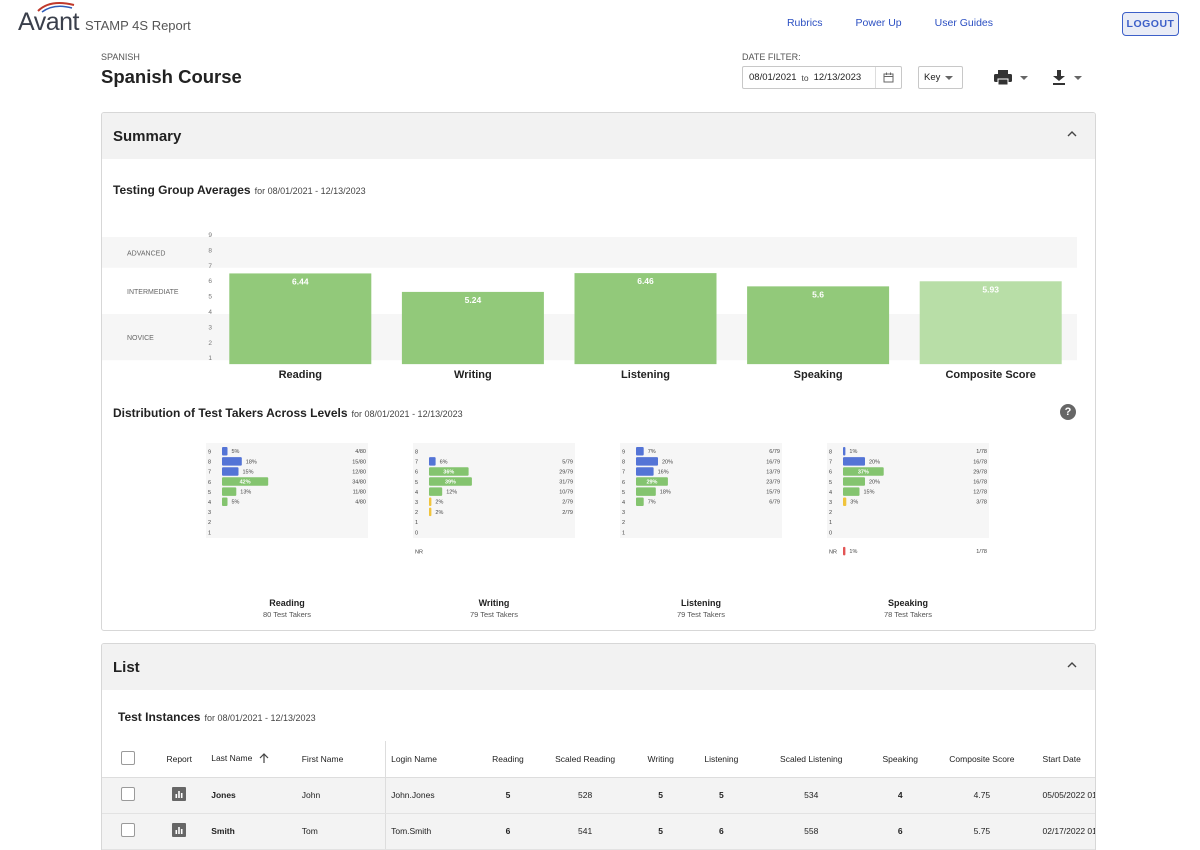  Describe the element at coordinates (900, 759) in the screenshot. I see `column-header-speaking: Speaking` at that location.